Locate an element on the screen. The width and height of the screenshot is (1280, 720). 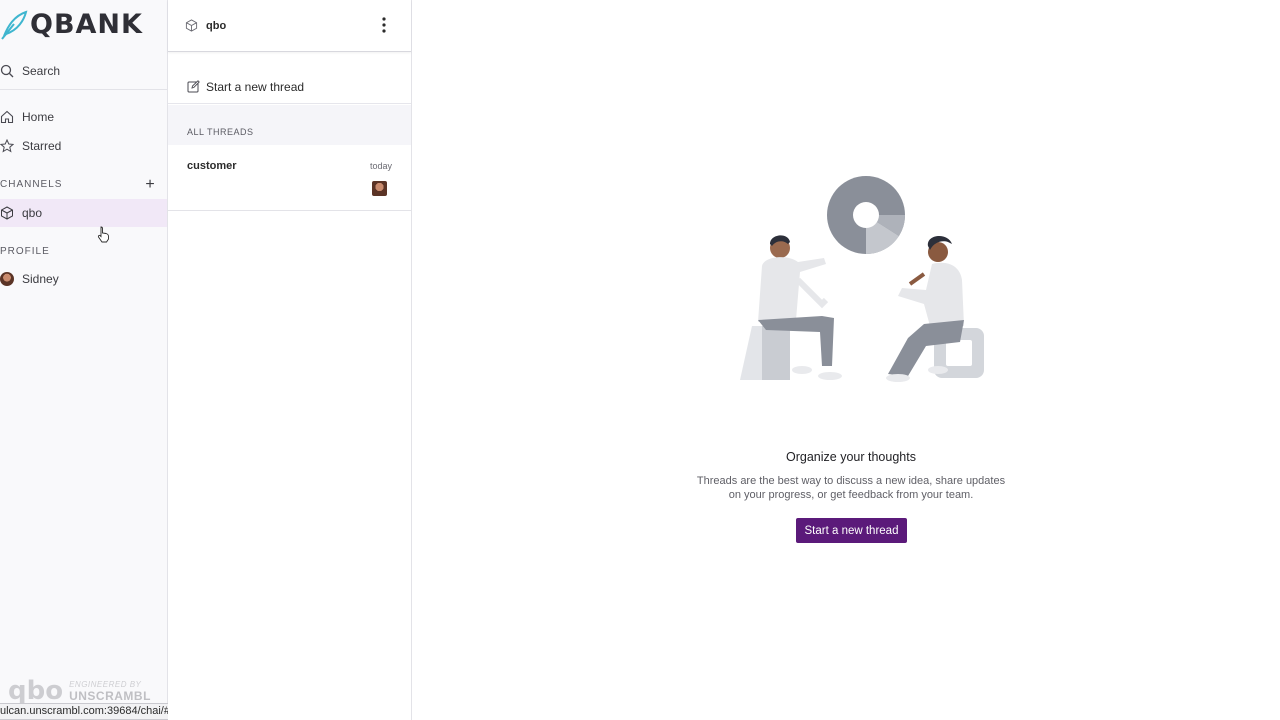
thread-list-item: customer today is located at coordinates (289, 178).